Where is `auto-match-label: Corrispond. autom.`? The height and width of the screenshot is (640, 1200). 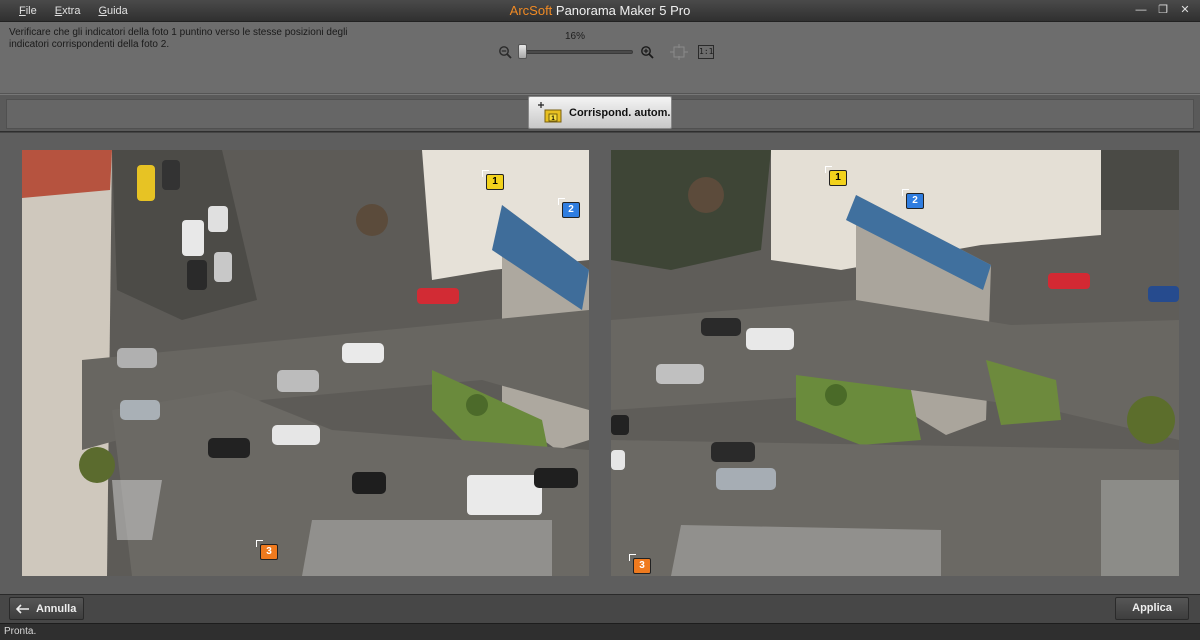 auto-match-label: Corrispond. autom. is located at coordinates (620, 112).